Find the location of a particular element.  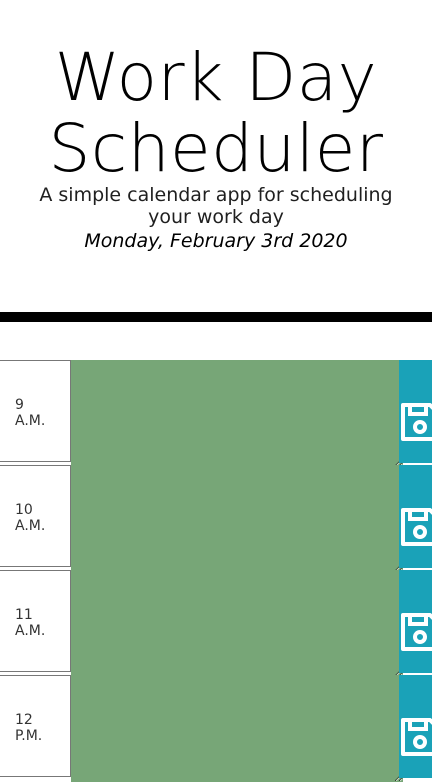

time-block-row: 9 A.M. is located at coordinates (216, 413).